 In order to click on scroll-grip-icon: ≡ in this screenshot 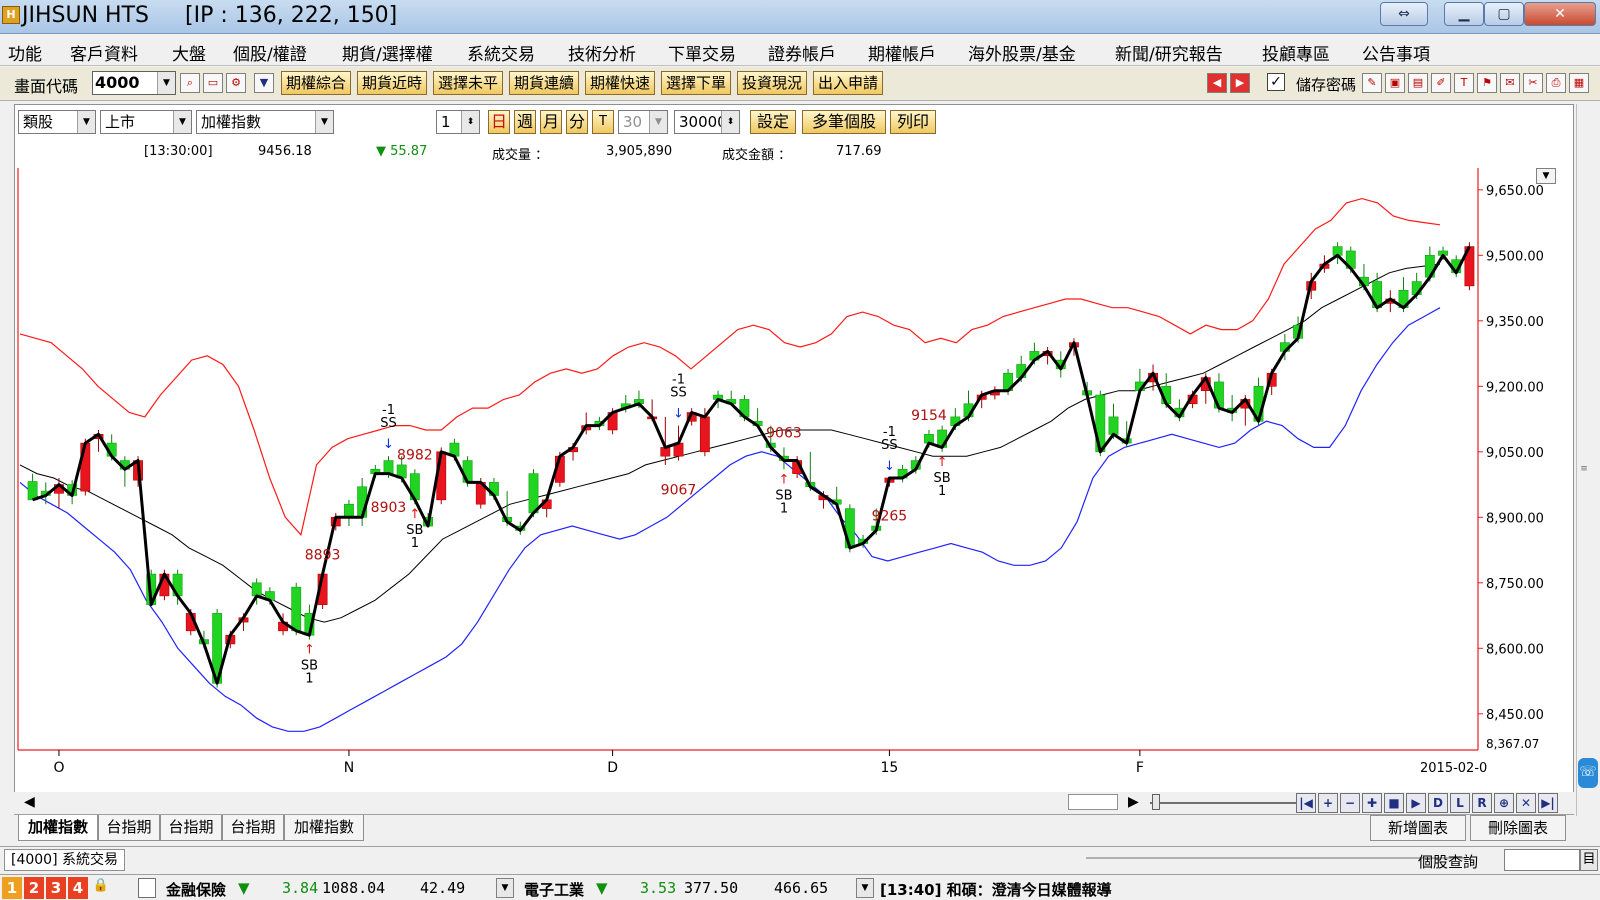, I will do `click(1584, 469)`.